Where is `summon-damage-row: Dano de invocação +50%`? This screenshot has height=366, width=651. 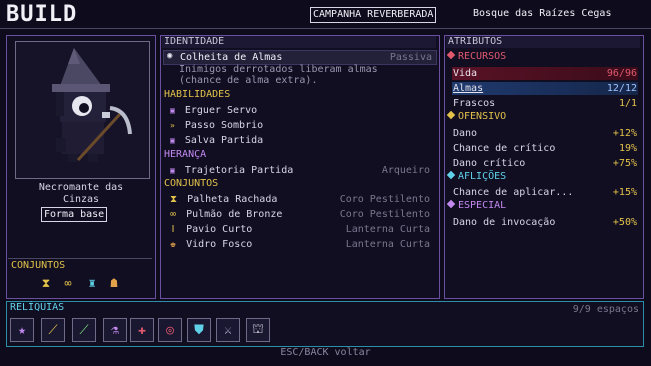 summon-damage-row: Dano de invocação +50% is located at coordinates (545, 222).